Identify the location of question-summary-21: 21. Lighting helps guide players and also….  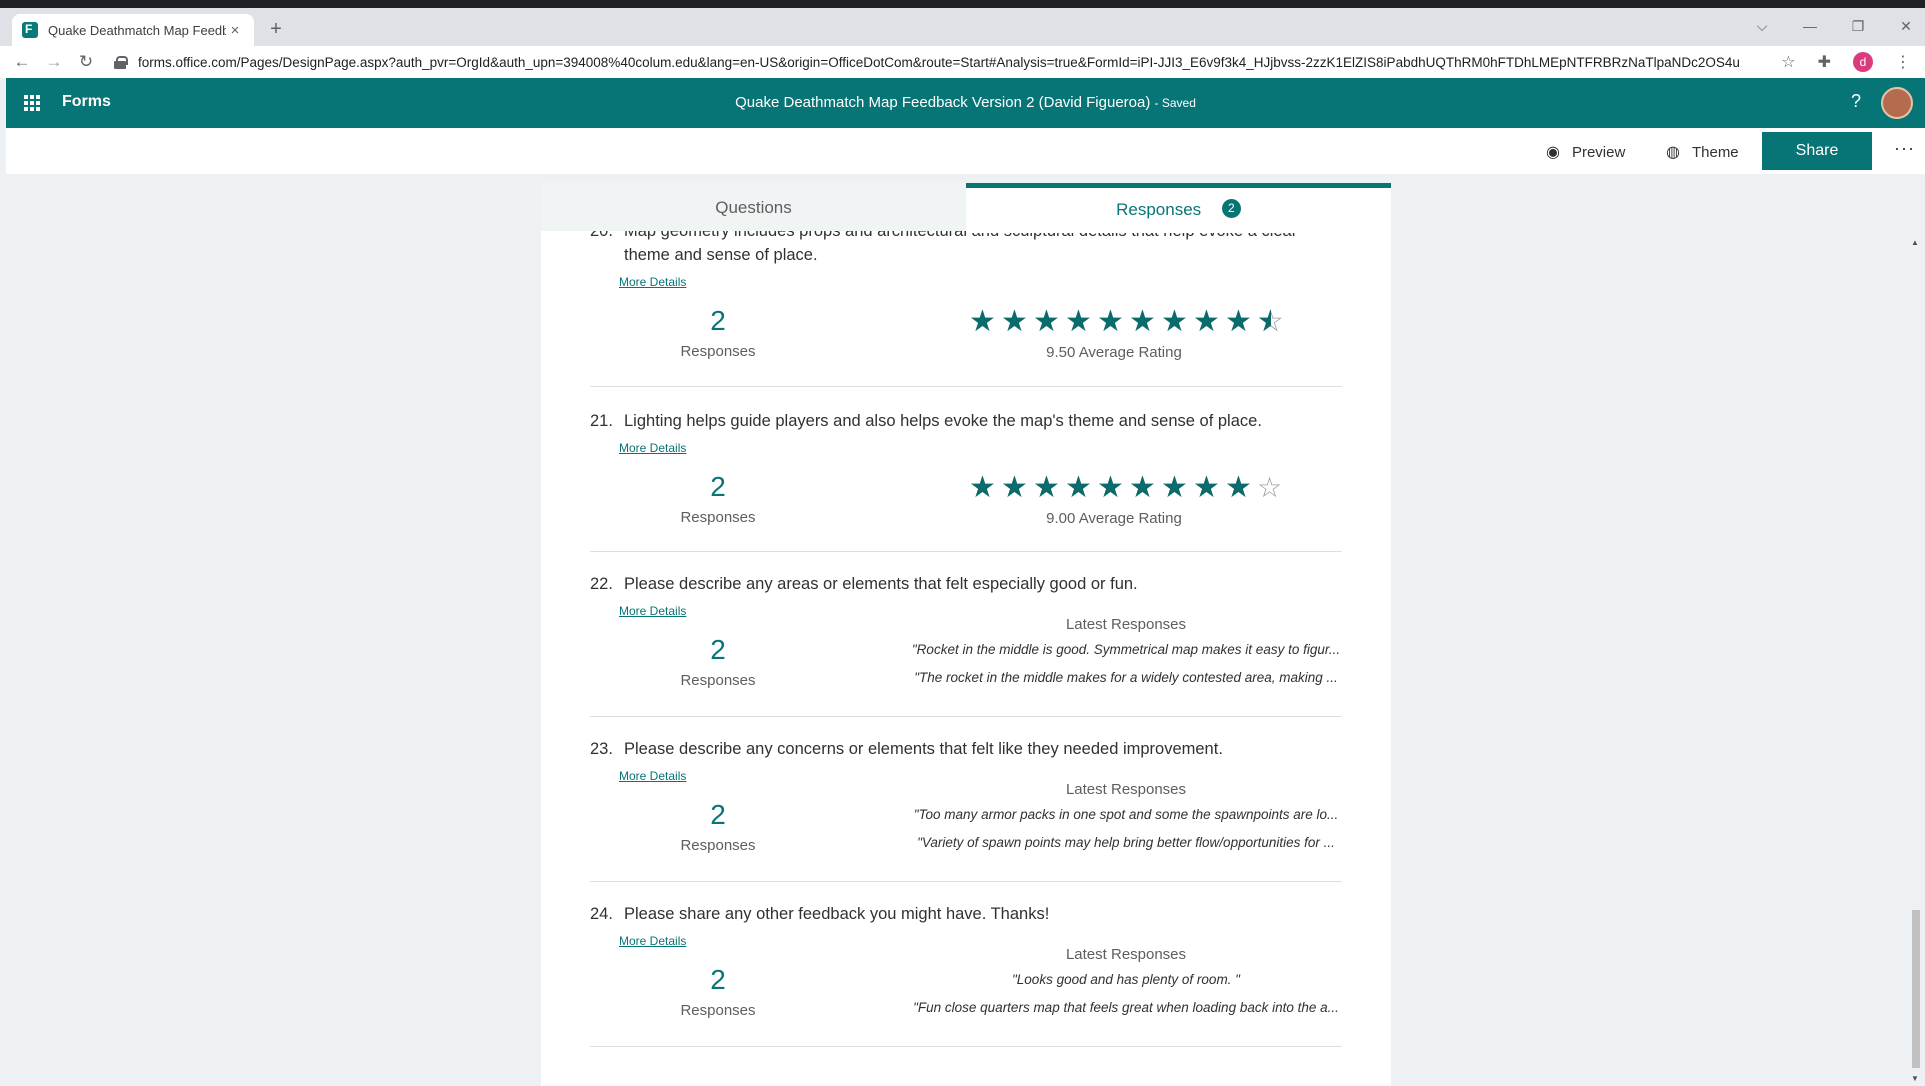
(966, 469).